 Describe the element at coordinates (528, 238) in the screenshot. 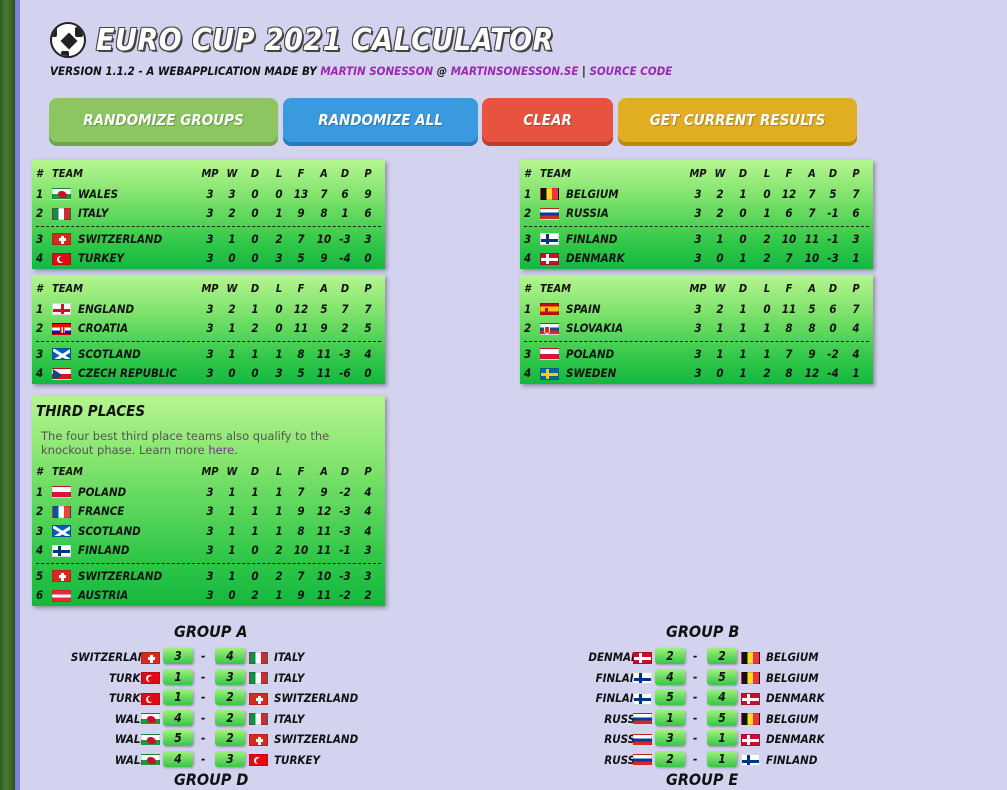

I see `position: 3` at that location.